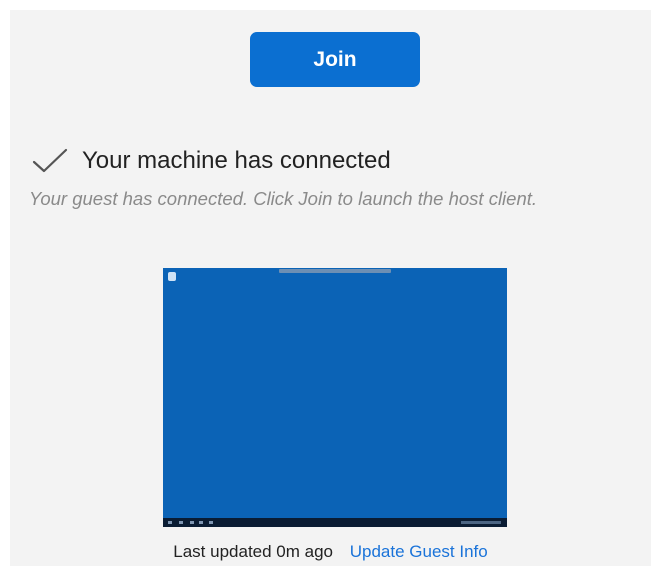 The height and width of the screenshot is (566, 651). Describe the element at coordinates (172, 276) in the screenshot. I see `desktop-icon` at that location.